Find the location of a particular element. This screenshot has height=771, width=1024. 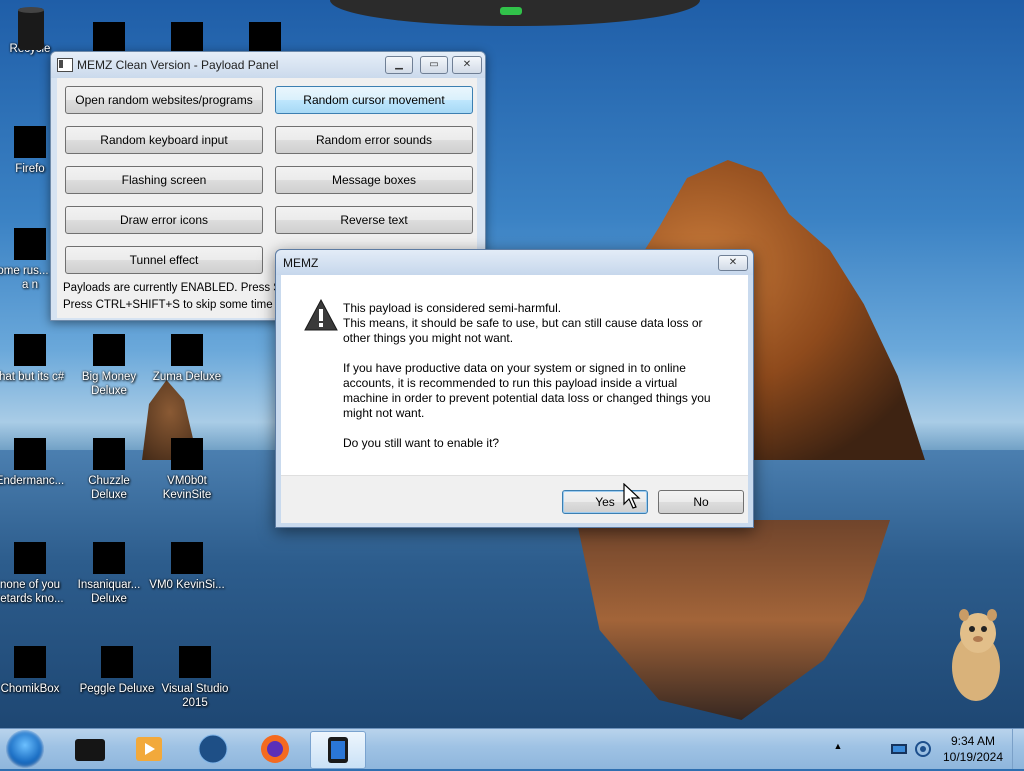

desktop-icon-chomikbox: ChomikBox is located at coordinates (34, 671).